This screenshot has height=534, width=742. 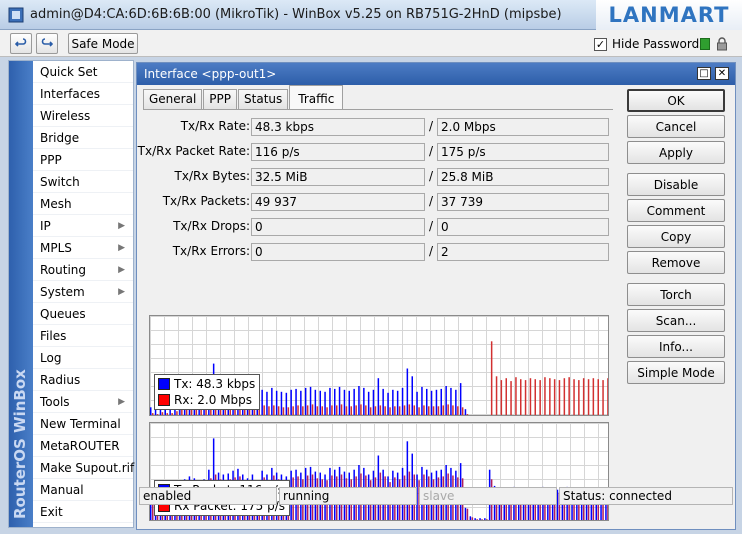 I want to click on lanmart-logo: LAN MART, so click(x=669, y=15).